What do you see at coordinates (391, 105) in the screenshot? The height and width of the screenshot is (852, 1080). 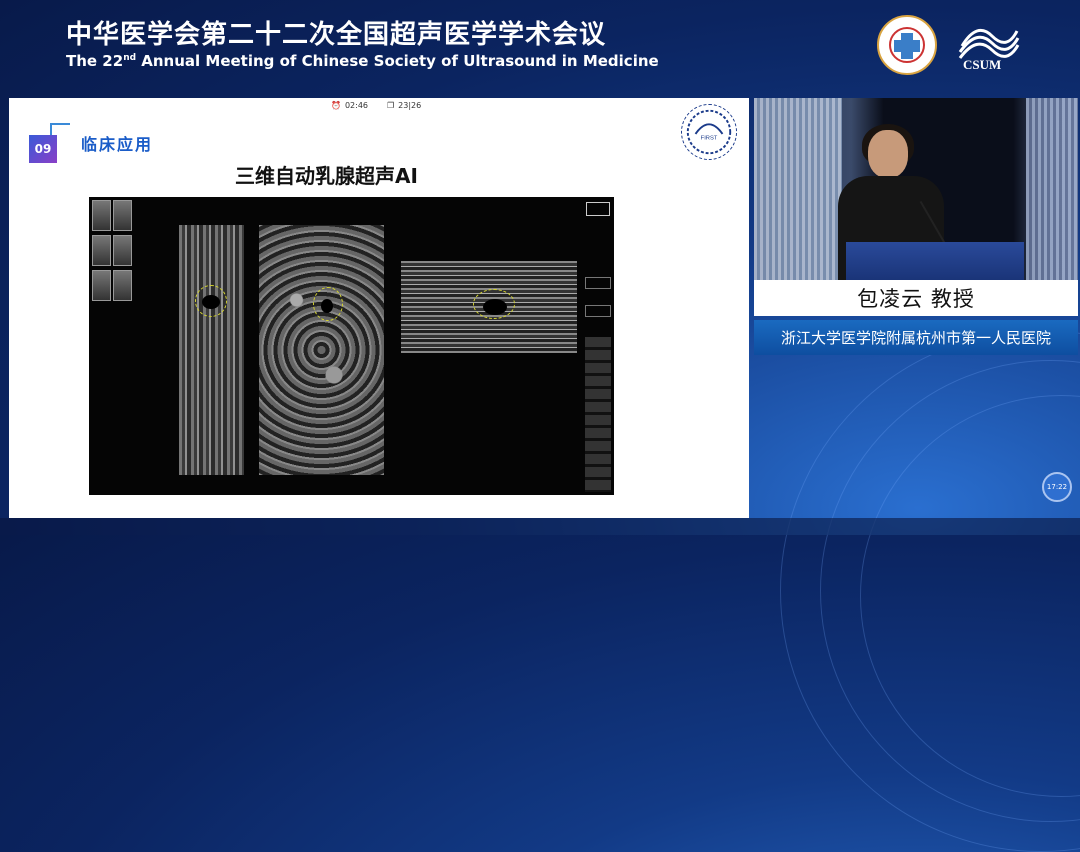 I see `copy-icon: ❐` at bounding box center [391, 105].